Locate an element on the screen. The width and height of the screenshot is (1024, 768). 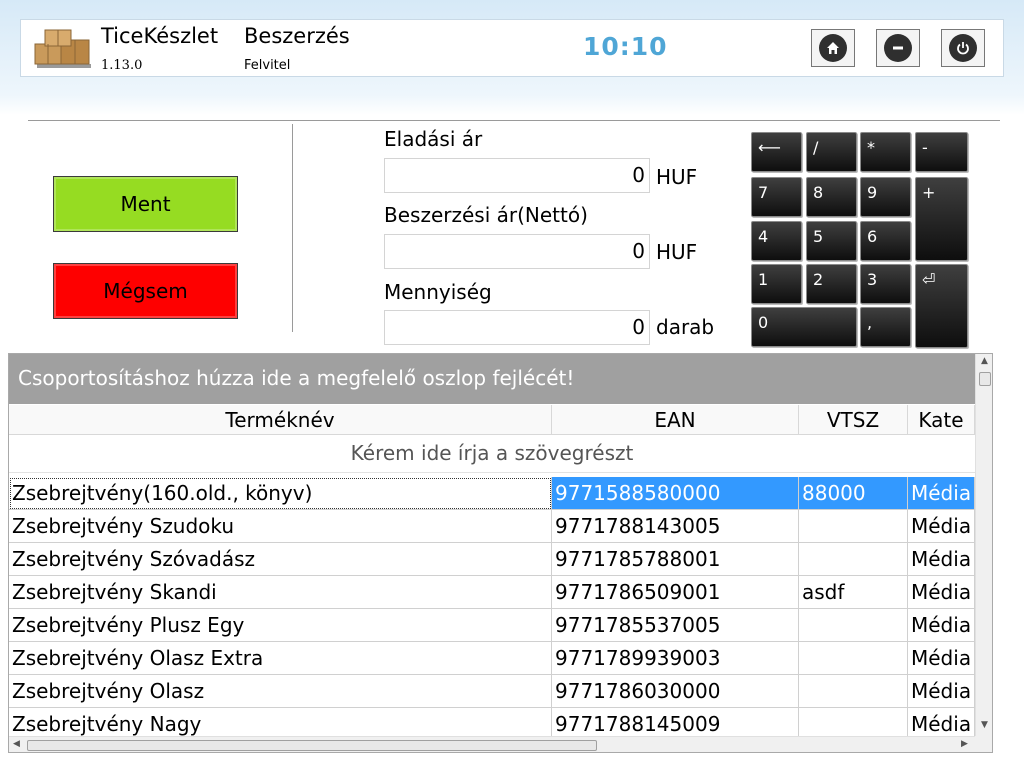
cell-product-name: Zsebrejtvény(160.old., könyv) is located at coordinates (280, 493).